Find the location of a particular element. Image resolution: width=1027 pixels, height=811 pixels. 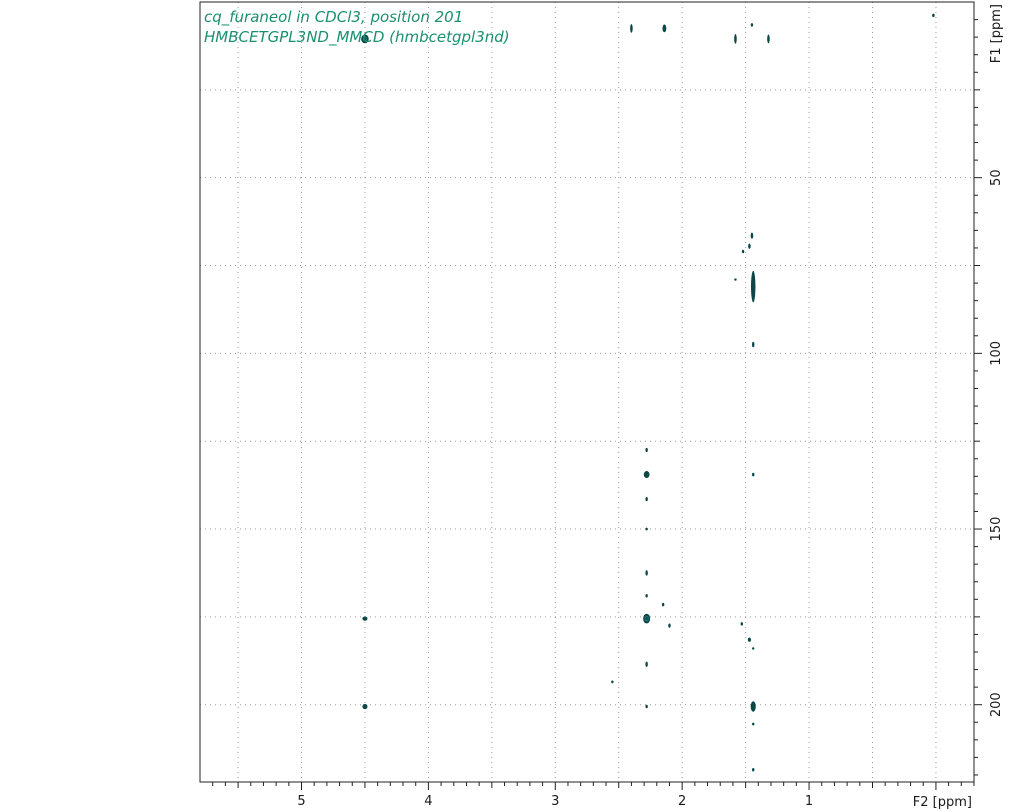

x-axis-label: F2 [ppm] is located at coordinates (942, 802).